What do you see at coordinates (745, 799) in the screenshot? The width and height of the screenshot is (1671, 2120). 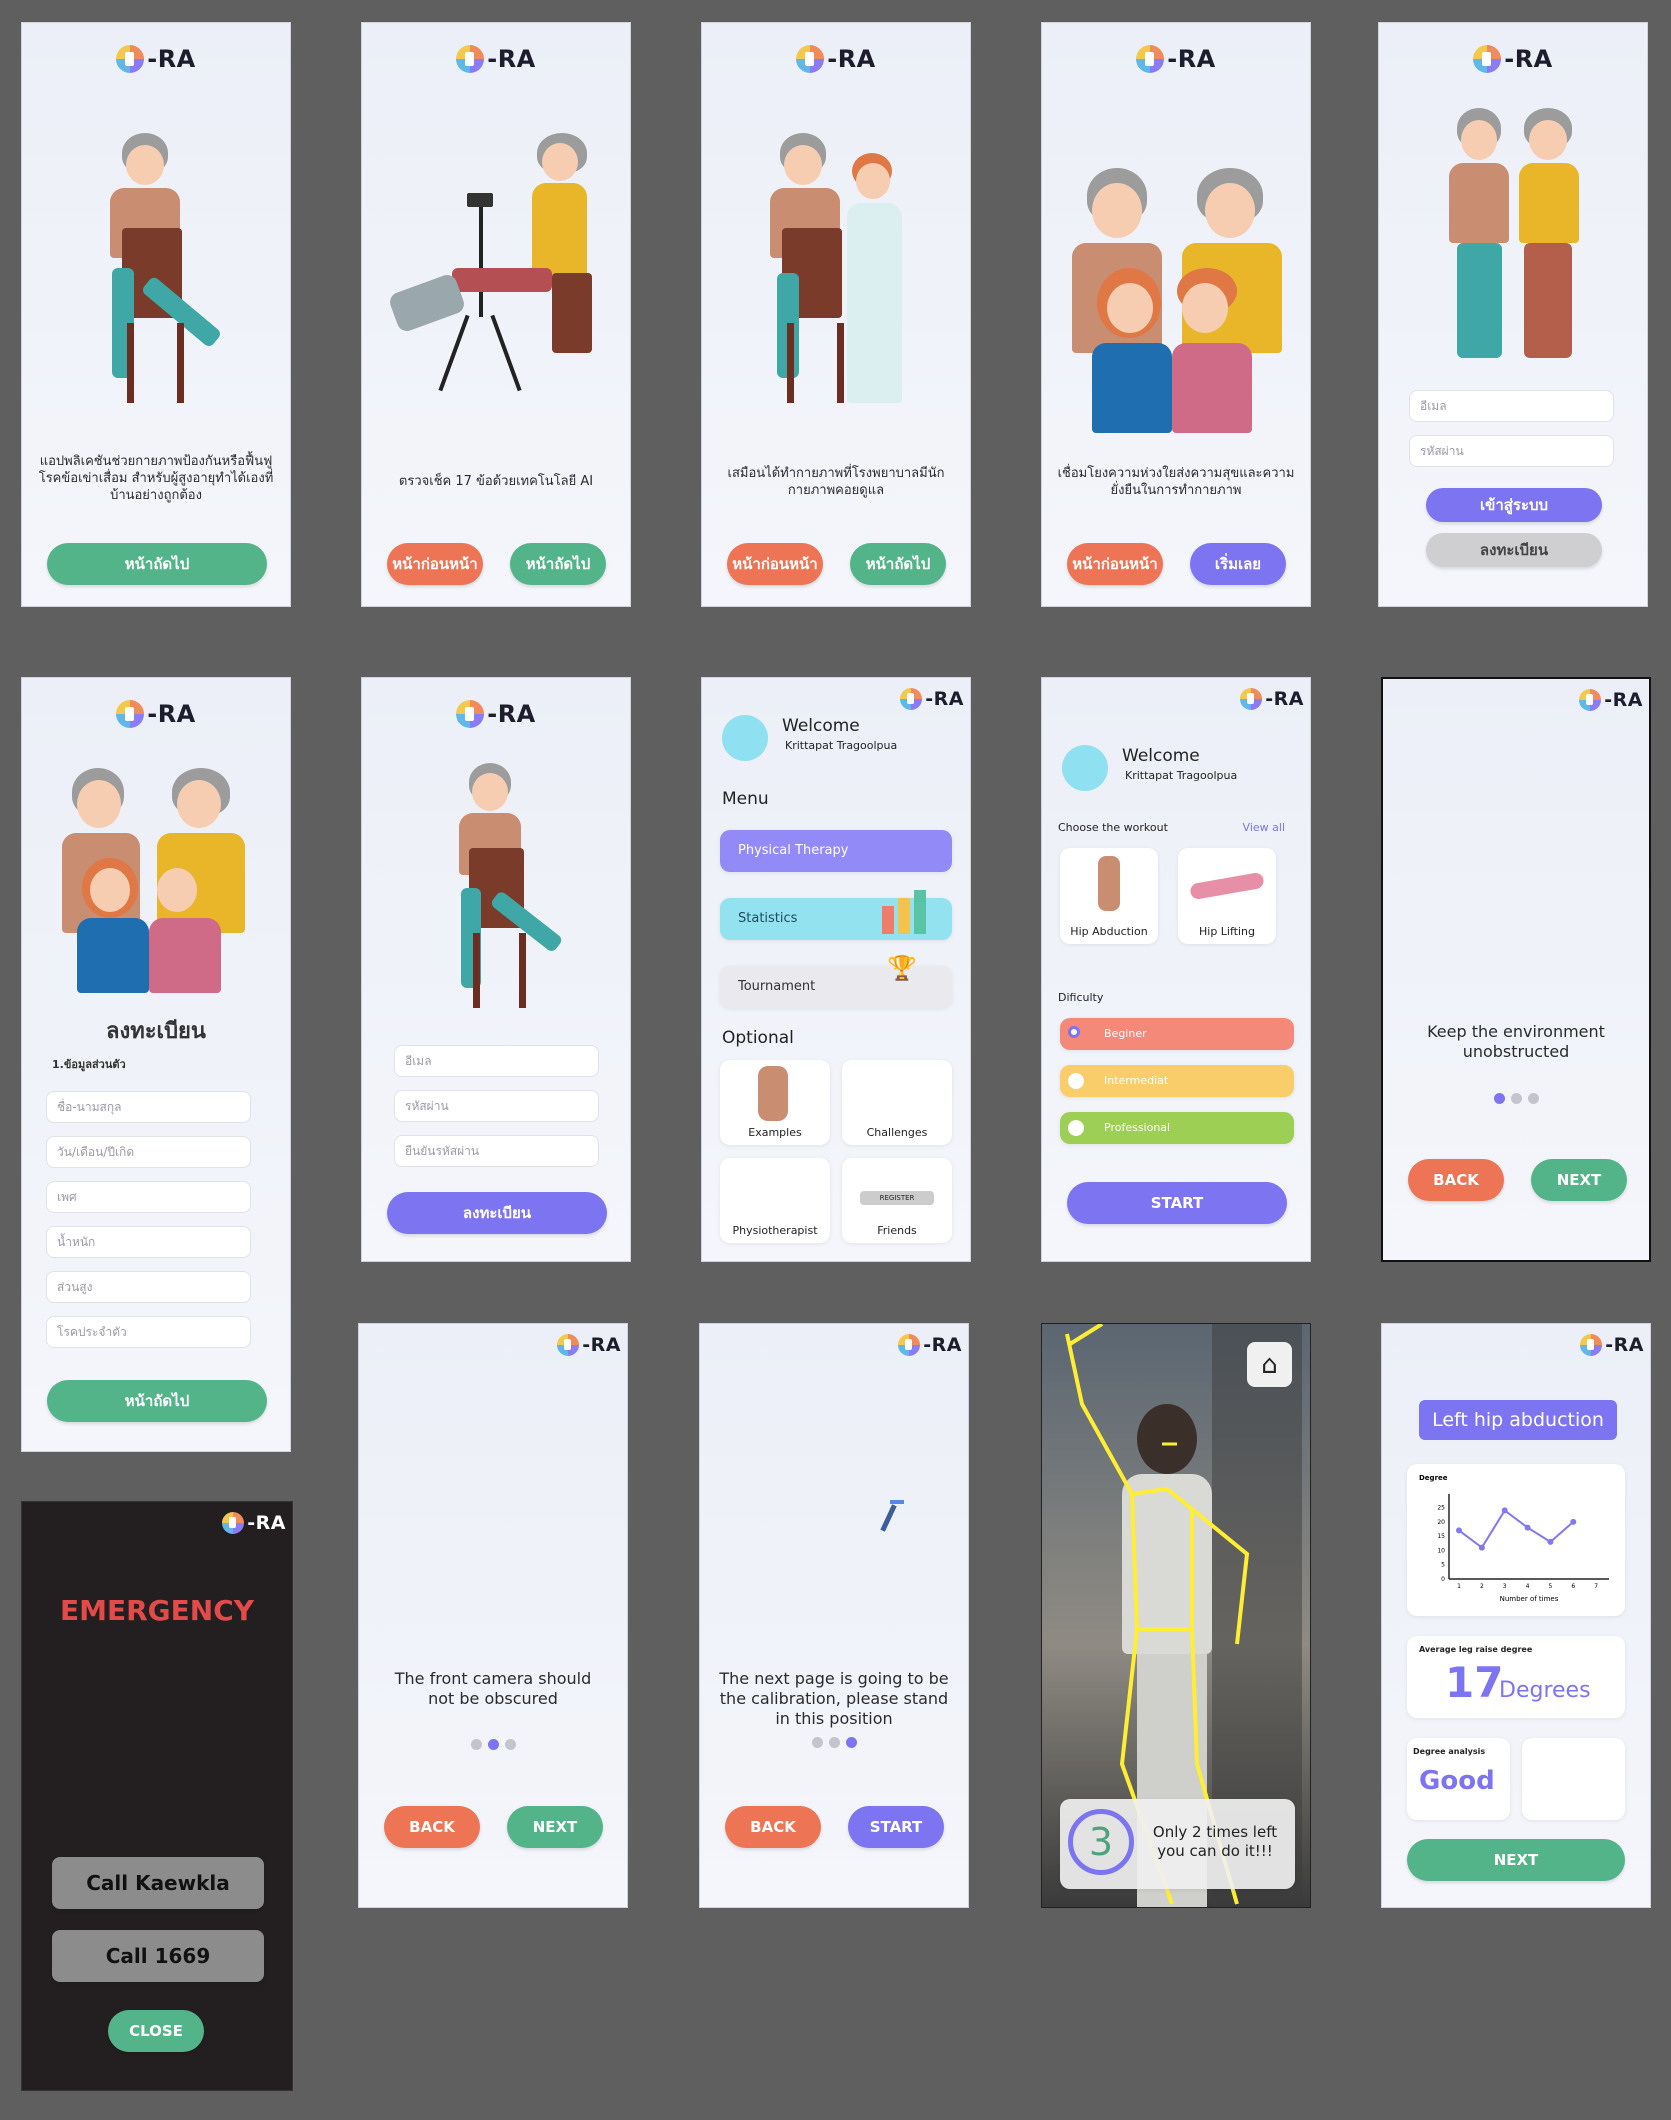 I see `menu-heading: Menu` at bounding box center [745, 799].